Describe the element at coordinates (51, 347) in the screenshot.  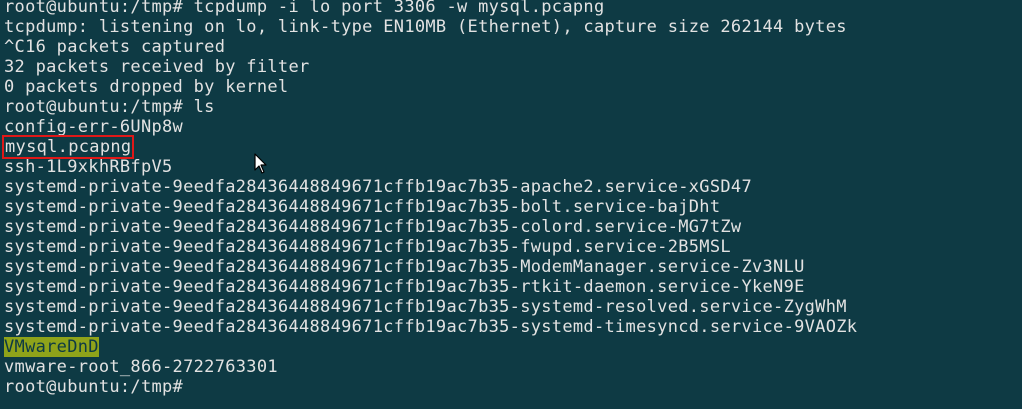
I see `highlighted-directory: VMwareDnD` at that location.